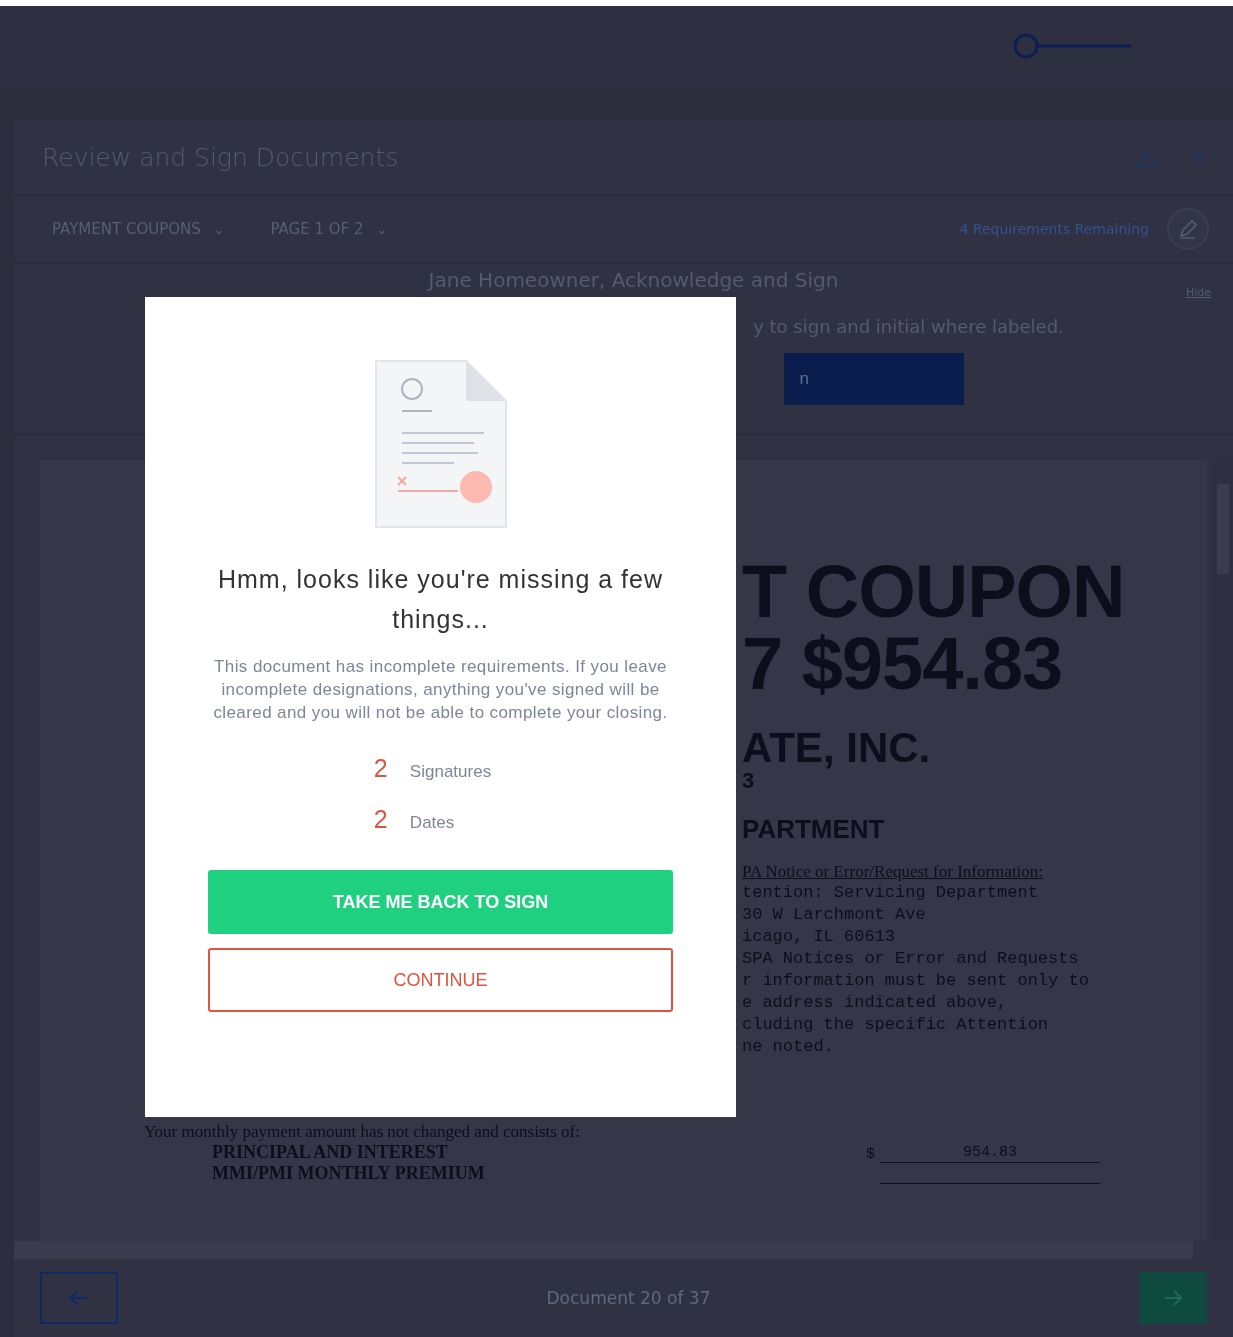  I want to click on arrow-right-icon, so click(1173, 1298).